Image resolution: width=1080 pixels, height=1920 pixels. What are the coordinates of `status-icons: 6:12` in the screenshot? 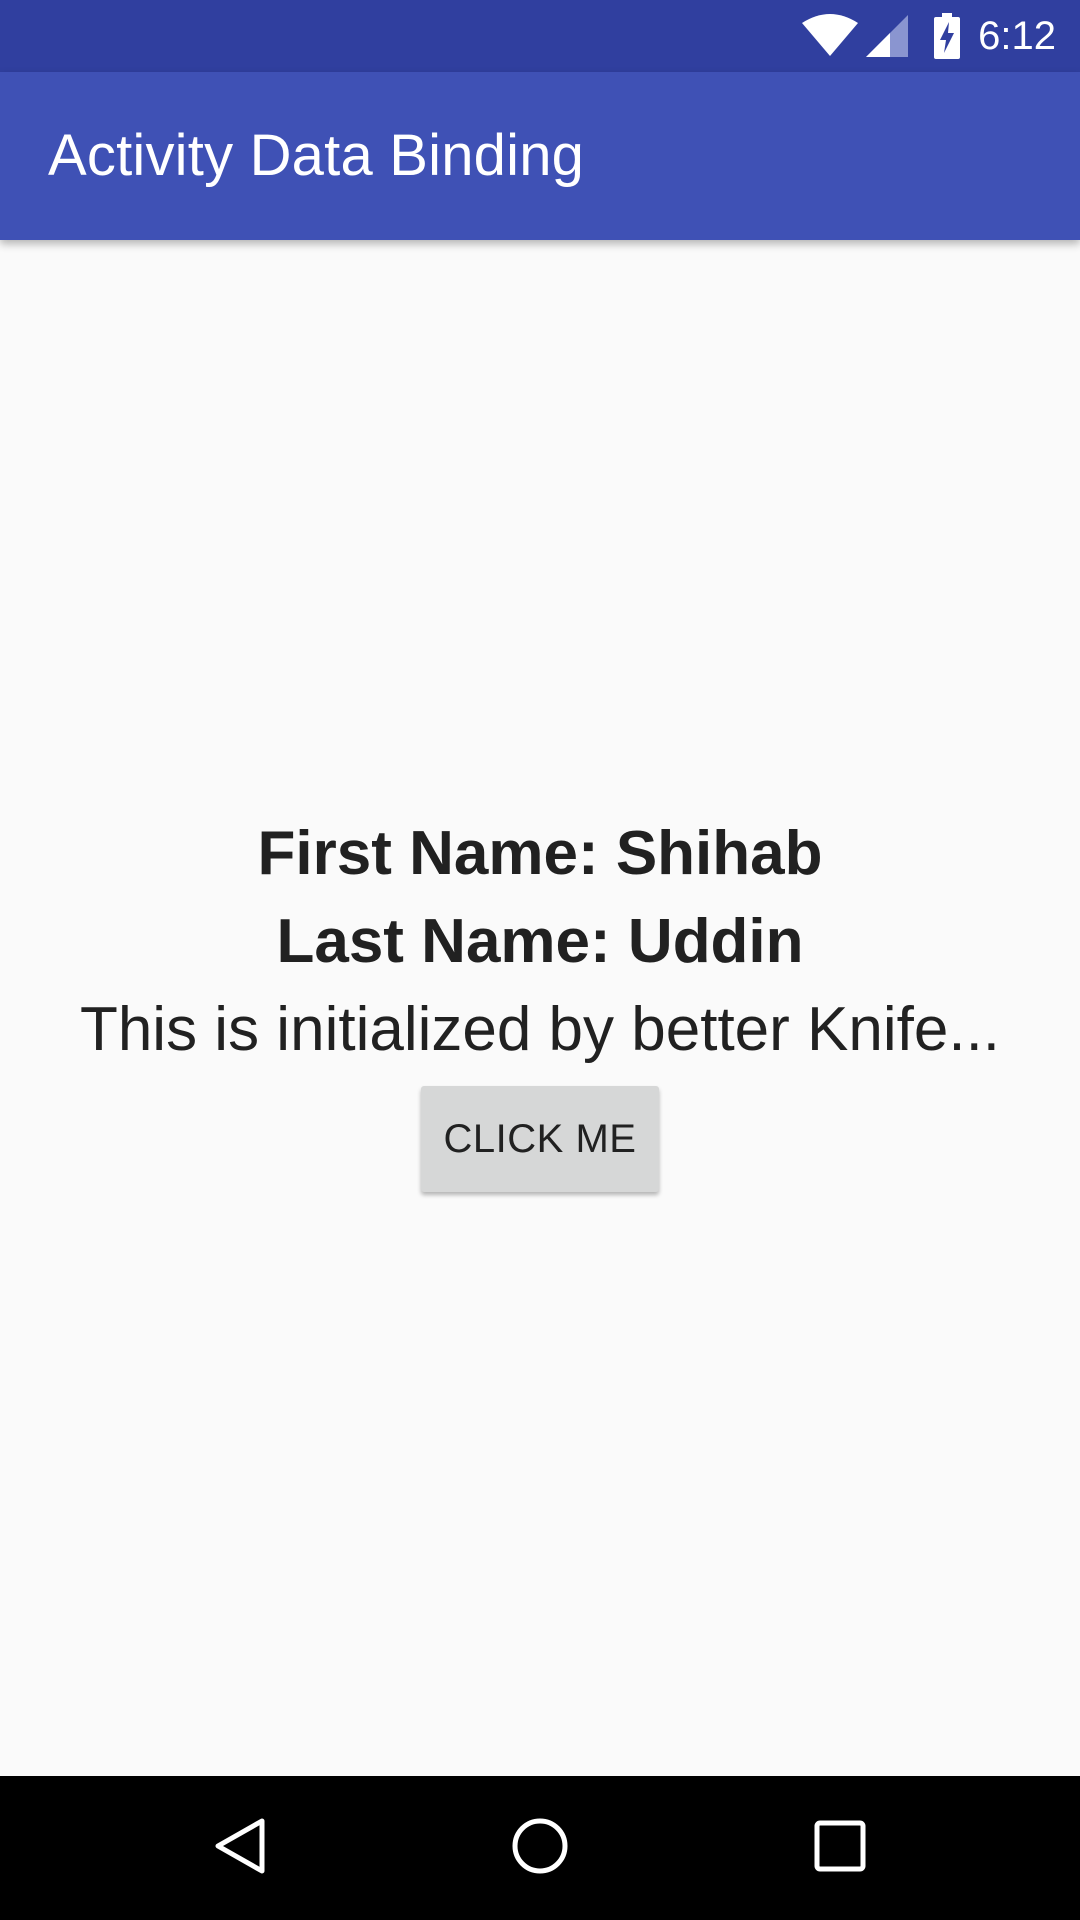 It's located at (929, 36).